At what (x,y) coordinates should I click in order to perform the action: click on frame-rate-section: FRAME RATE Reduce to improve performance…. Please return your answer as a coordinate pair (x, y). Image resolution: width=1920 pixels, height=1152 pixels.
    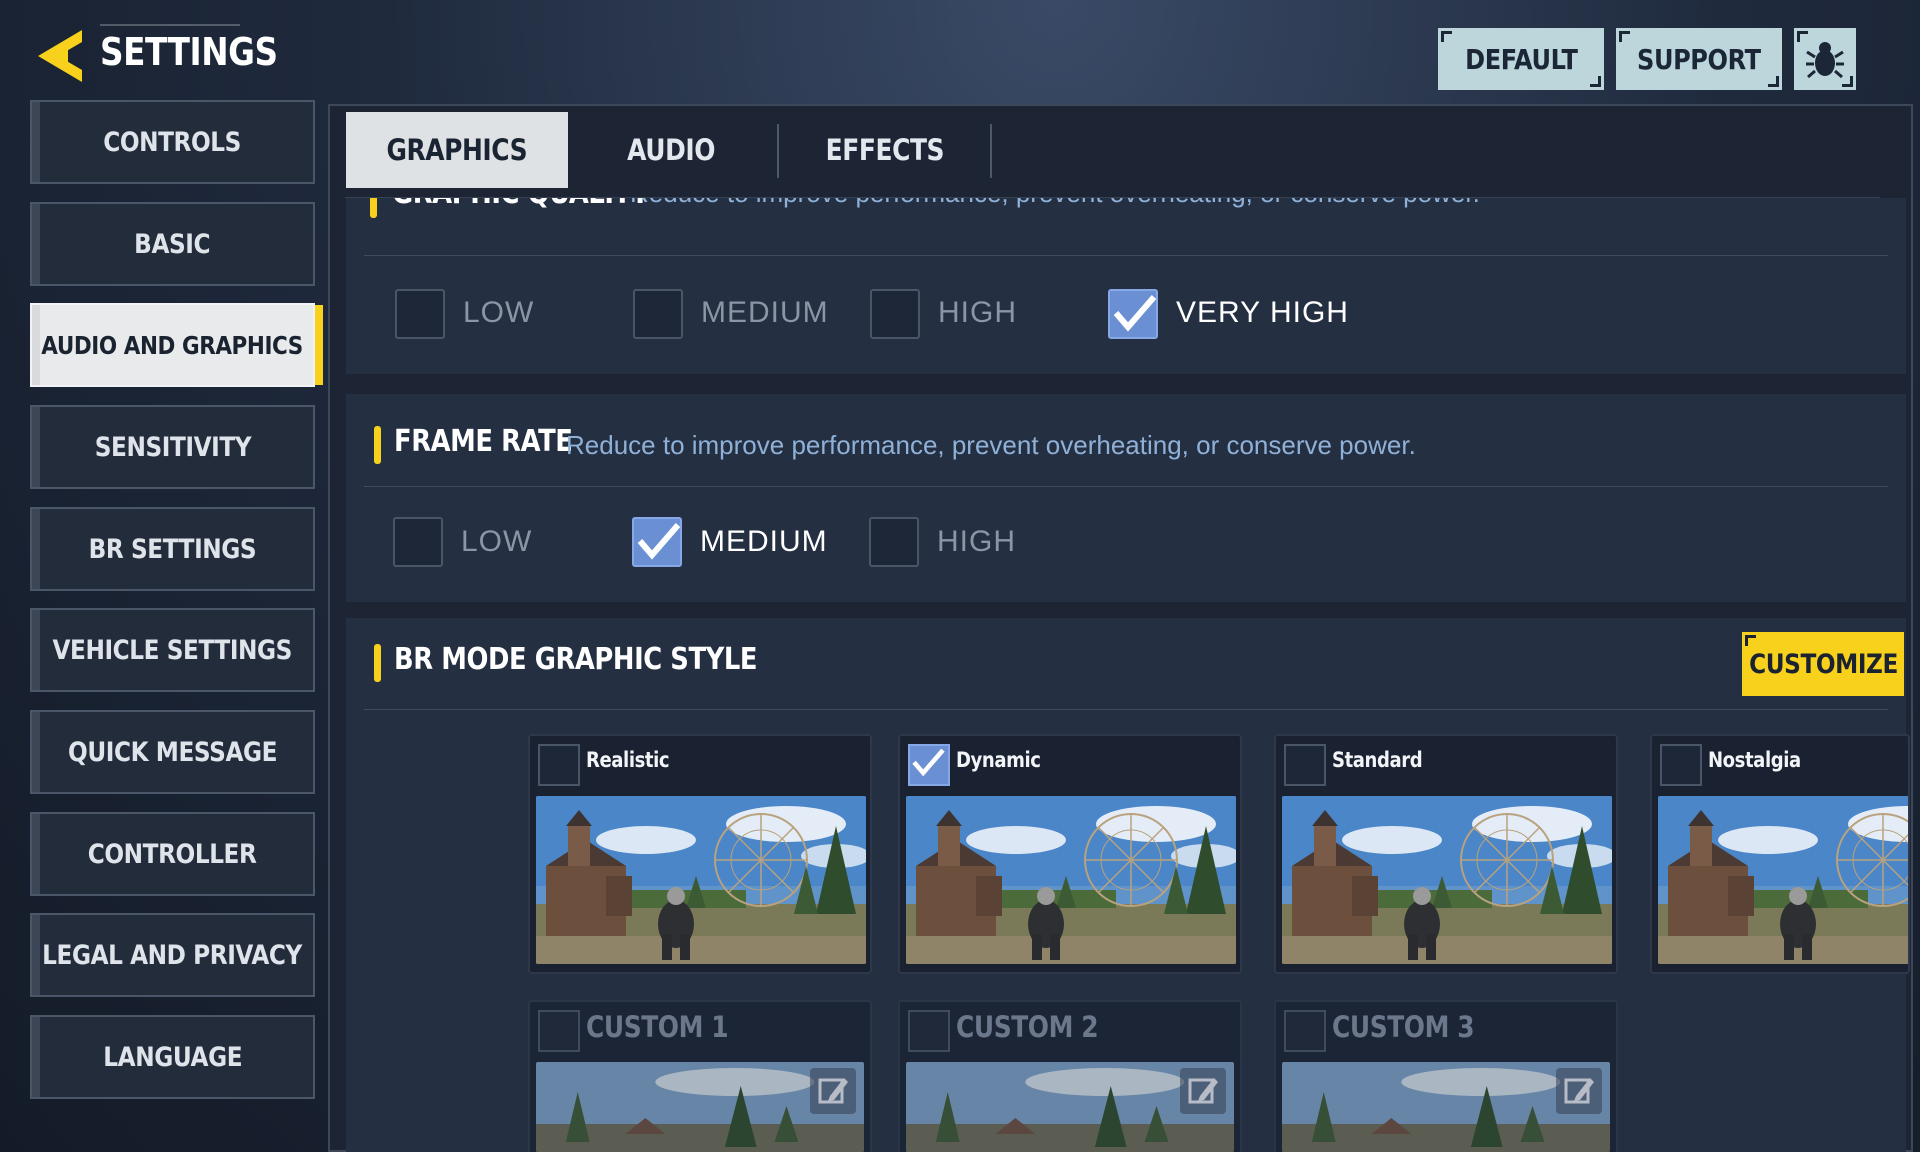
    Looking at the image, I should click on (1126, 498).